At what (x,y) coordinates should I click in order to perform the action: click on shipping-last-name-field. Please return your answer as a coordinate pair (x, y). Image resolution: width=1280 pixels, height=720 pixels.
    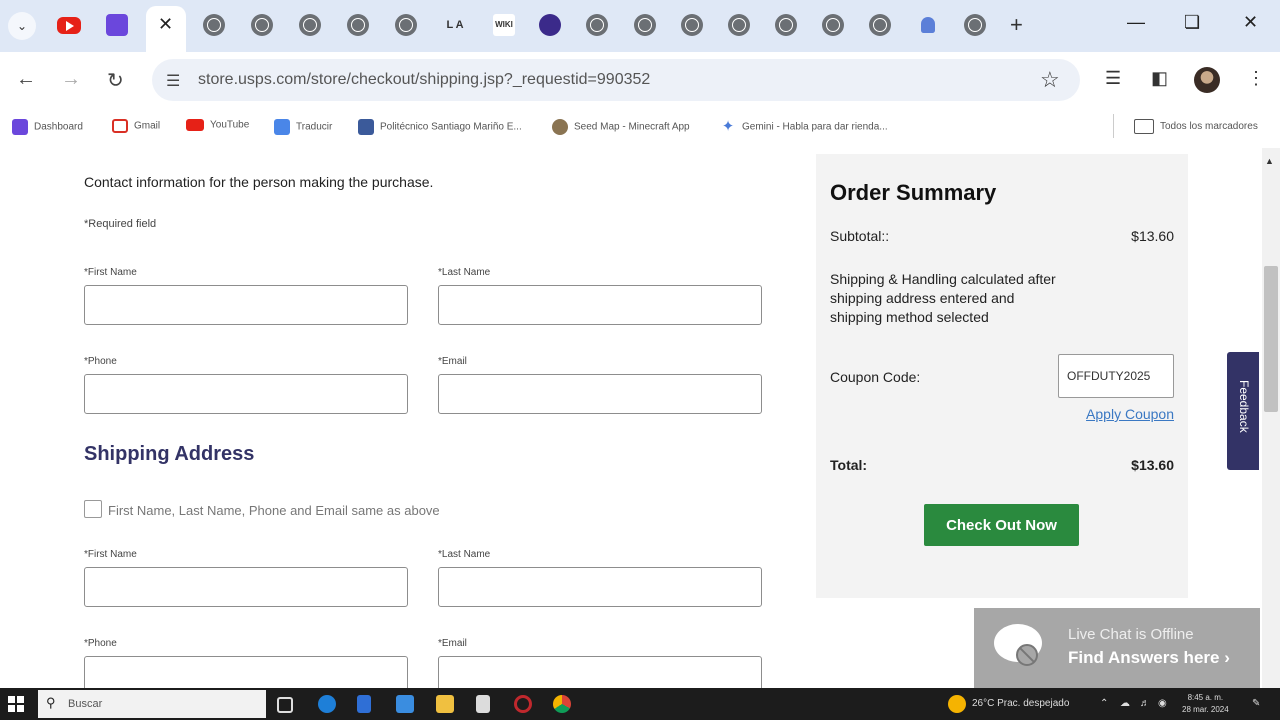
    Looking at the image, I should click on (600, 587).